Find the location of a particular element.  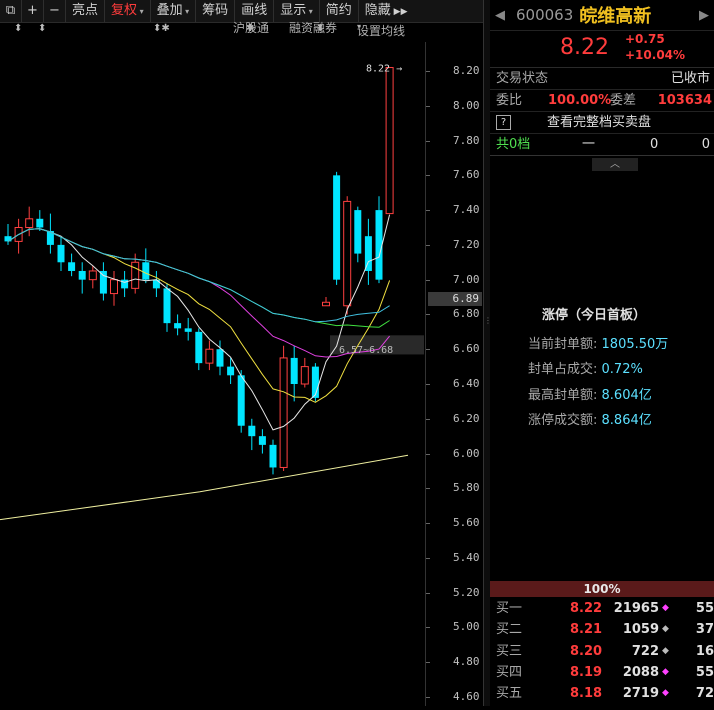

bid-price: 8.18 is located at coordinates (586, 694).